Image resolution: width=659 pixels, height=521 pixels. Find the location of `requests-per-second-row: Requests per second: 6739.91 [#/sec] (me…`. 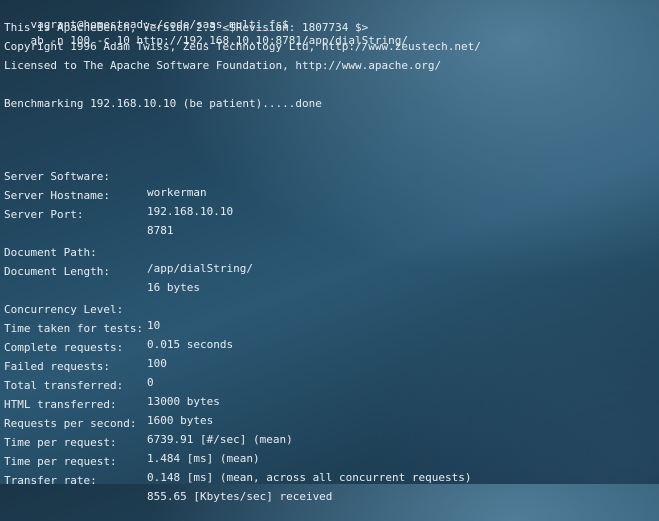

requests-per-second-row: Requests per second: 6739.91 [#/sec] (me… is located at coordinates (324, 423).